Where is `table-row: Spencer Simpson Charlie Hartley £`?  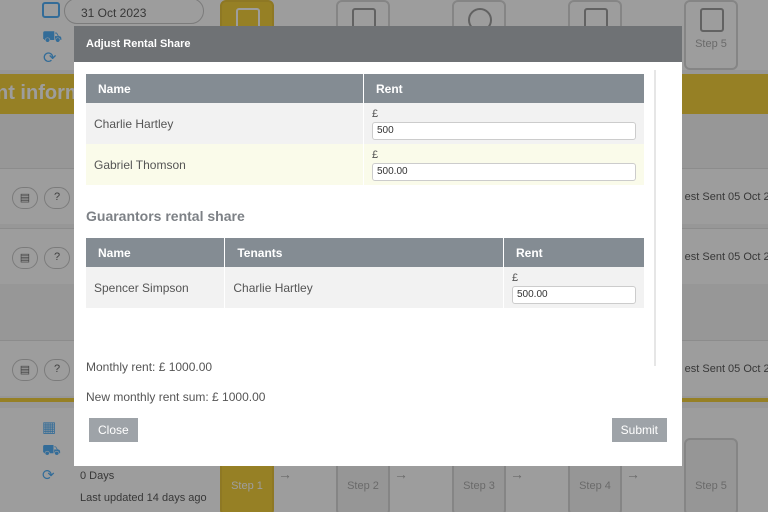 table-row: Spencer Simpson Charlie Hartley £ is located at coordinates (365, 287).